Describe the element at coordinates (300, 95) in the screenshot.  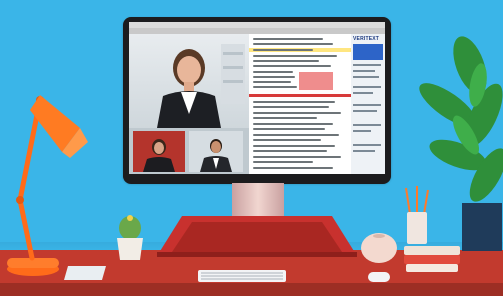
I see `transcript-marker` at that location.